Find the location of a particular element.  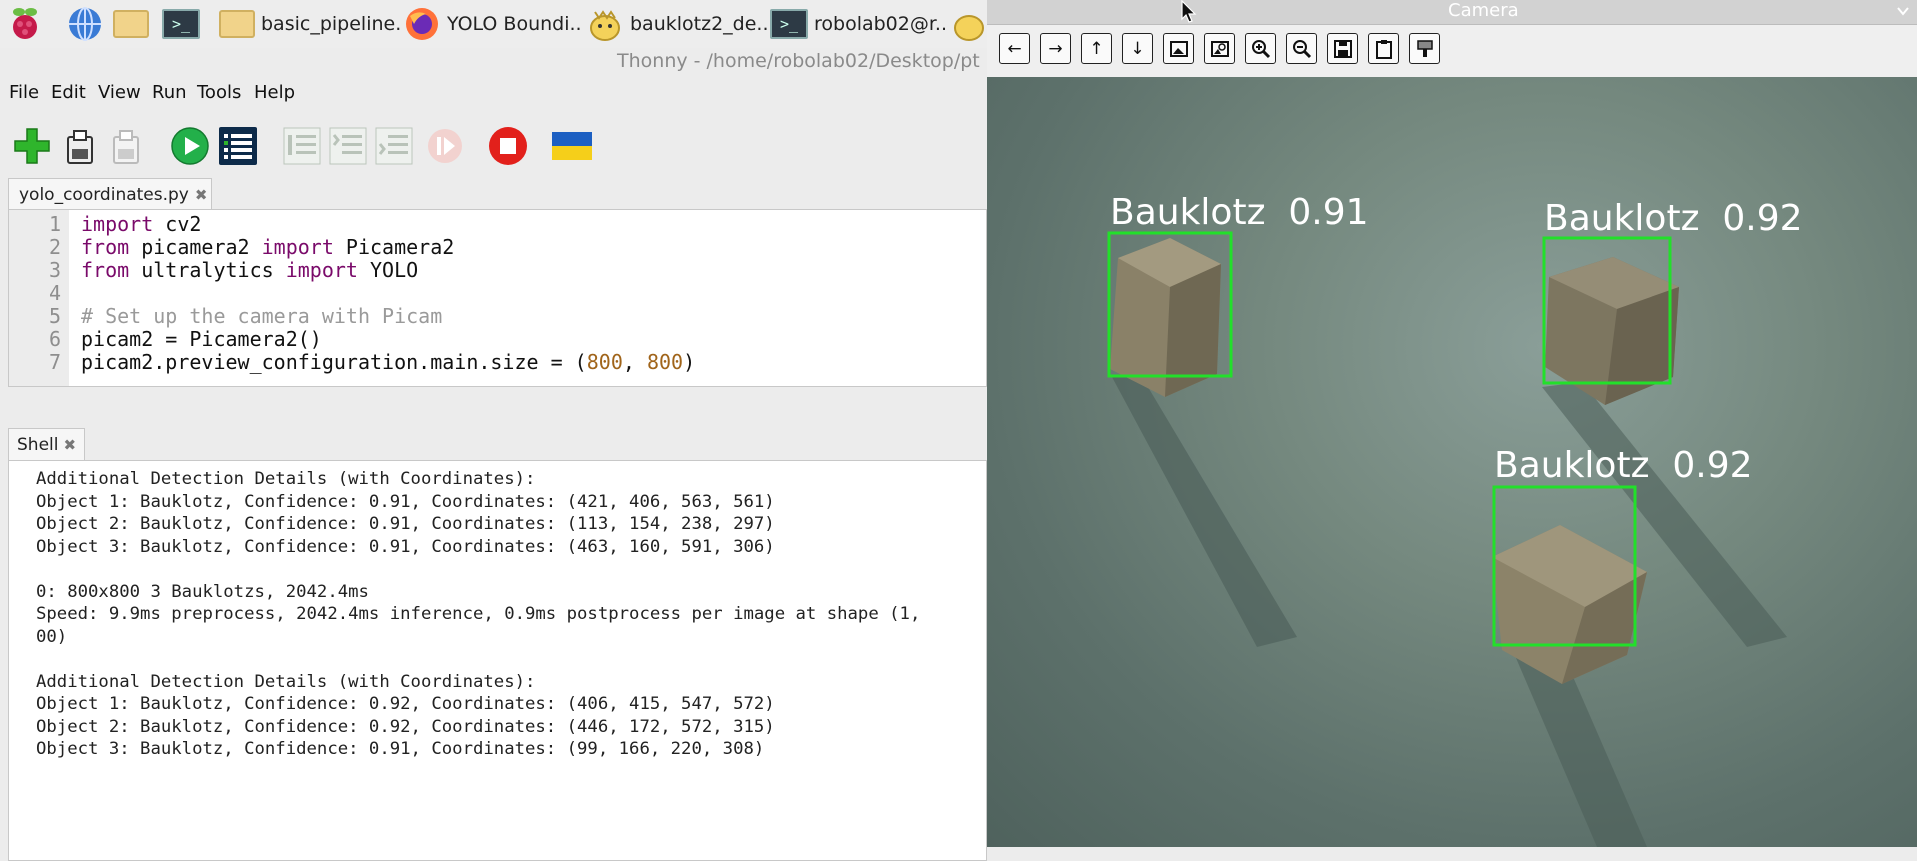

shell-tab: Shell ✖ is located at coordinates (46, 444).